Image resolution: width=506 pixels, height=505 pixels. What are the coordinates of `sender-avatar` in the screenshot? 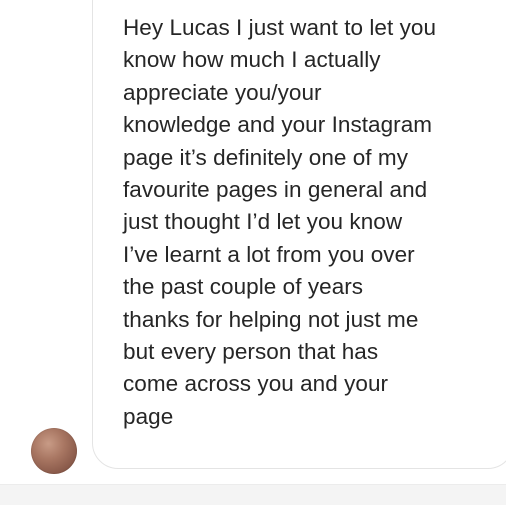 It's located at (54, 451).